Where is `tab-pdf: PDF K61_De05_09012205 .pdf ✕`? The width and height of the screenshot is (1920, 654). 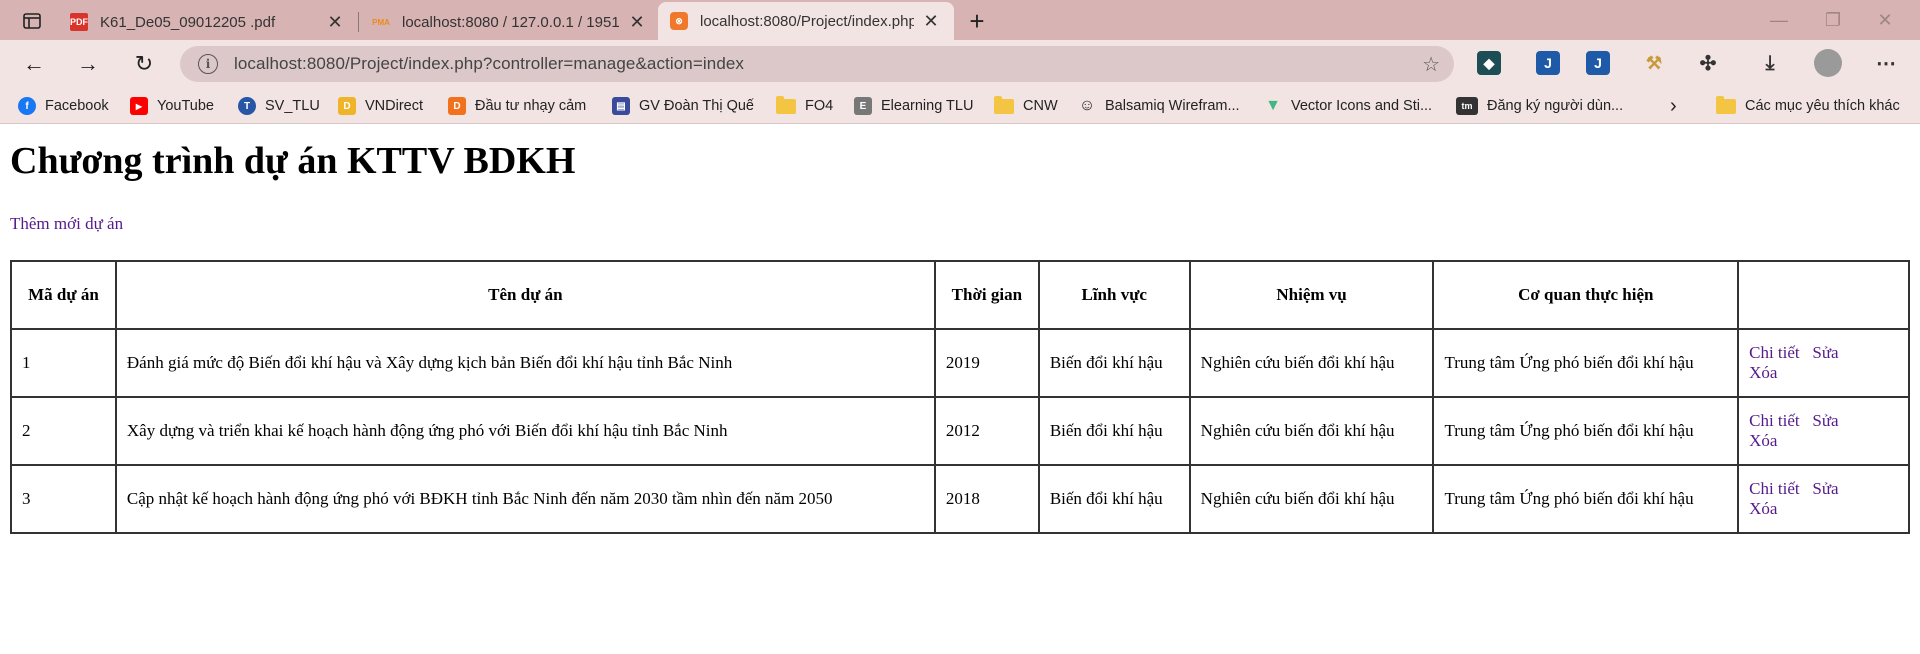
tab-pdf: PDF K61_De05_09012205 .pdf ✕ is located at coordinates (208, 22).